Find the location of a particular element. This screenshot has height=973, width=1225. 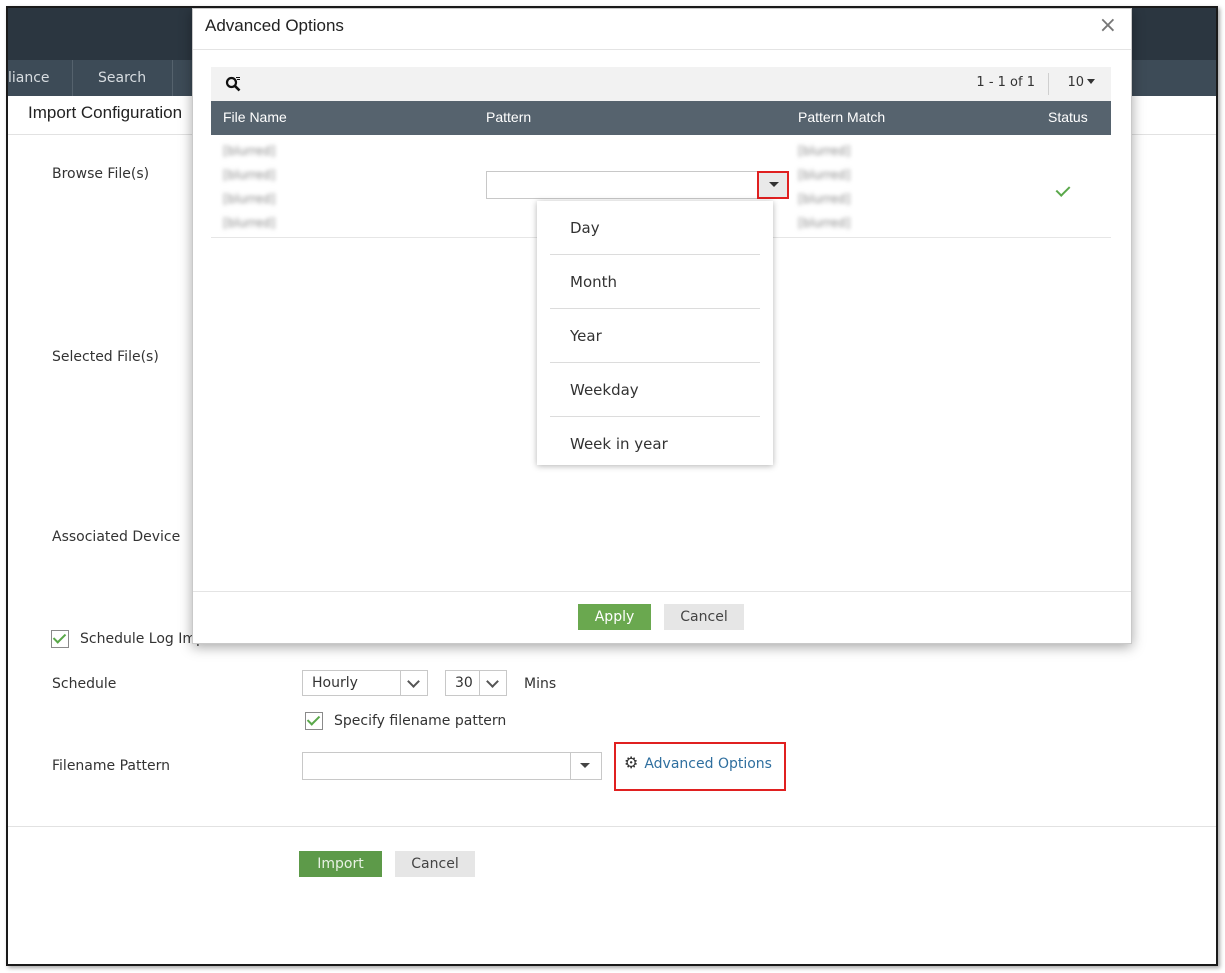

option-label: Weekday is located at coordinates (604, 390).